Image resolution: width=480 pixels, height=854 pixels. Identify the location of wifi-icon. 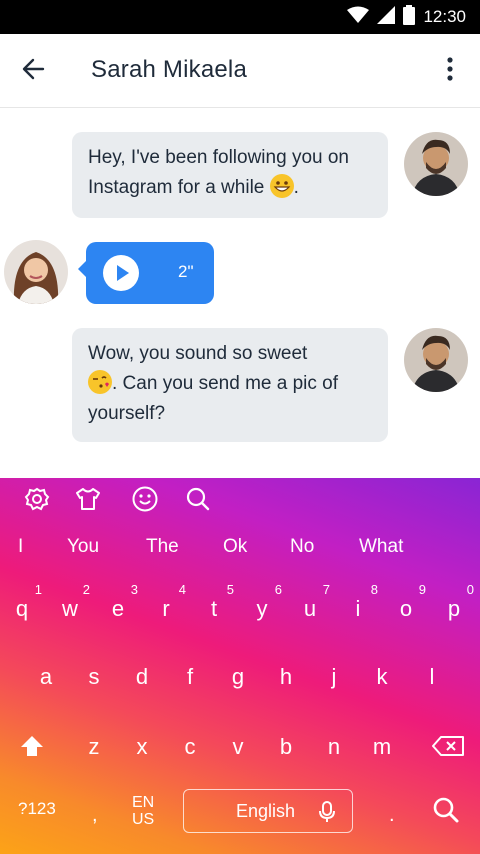
(358, 17).